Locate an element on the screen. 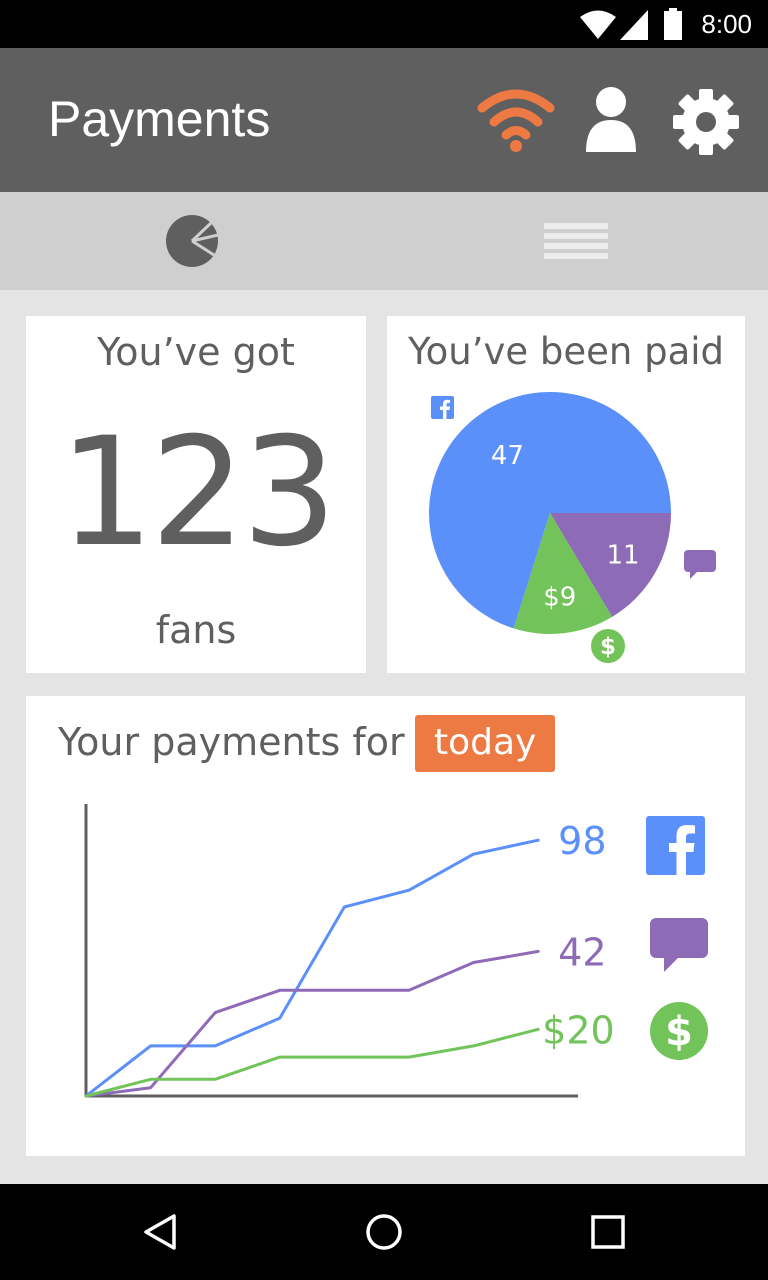  fans-heading: You’ve got is located at coordinates (196, 352).